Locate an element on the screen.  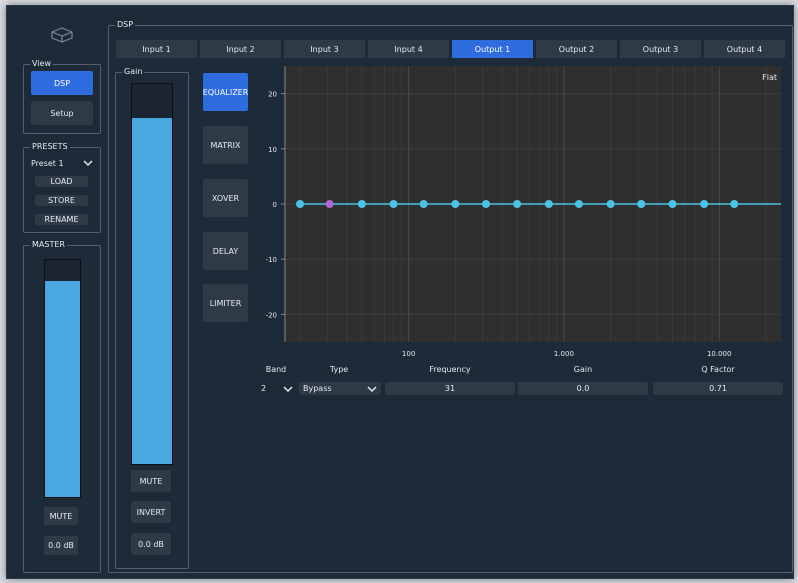
dsp-group-title: DSP is located at coordinates (125, 25).